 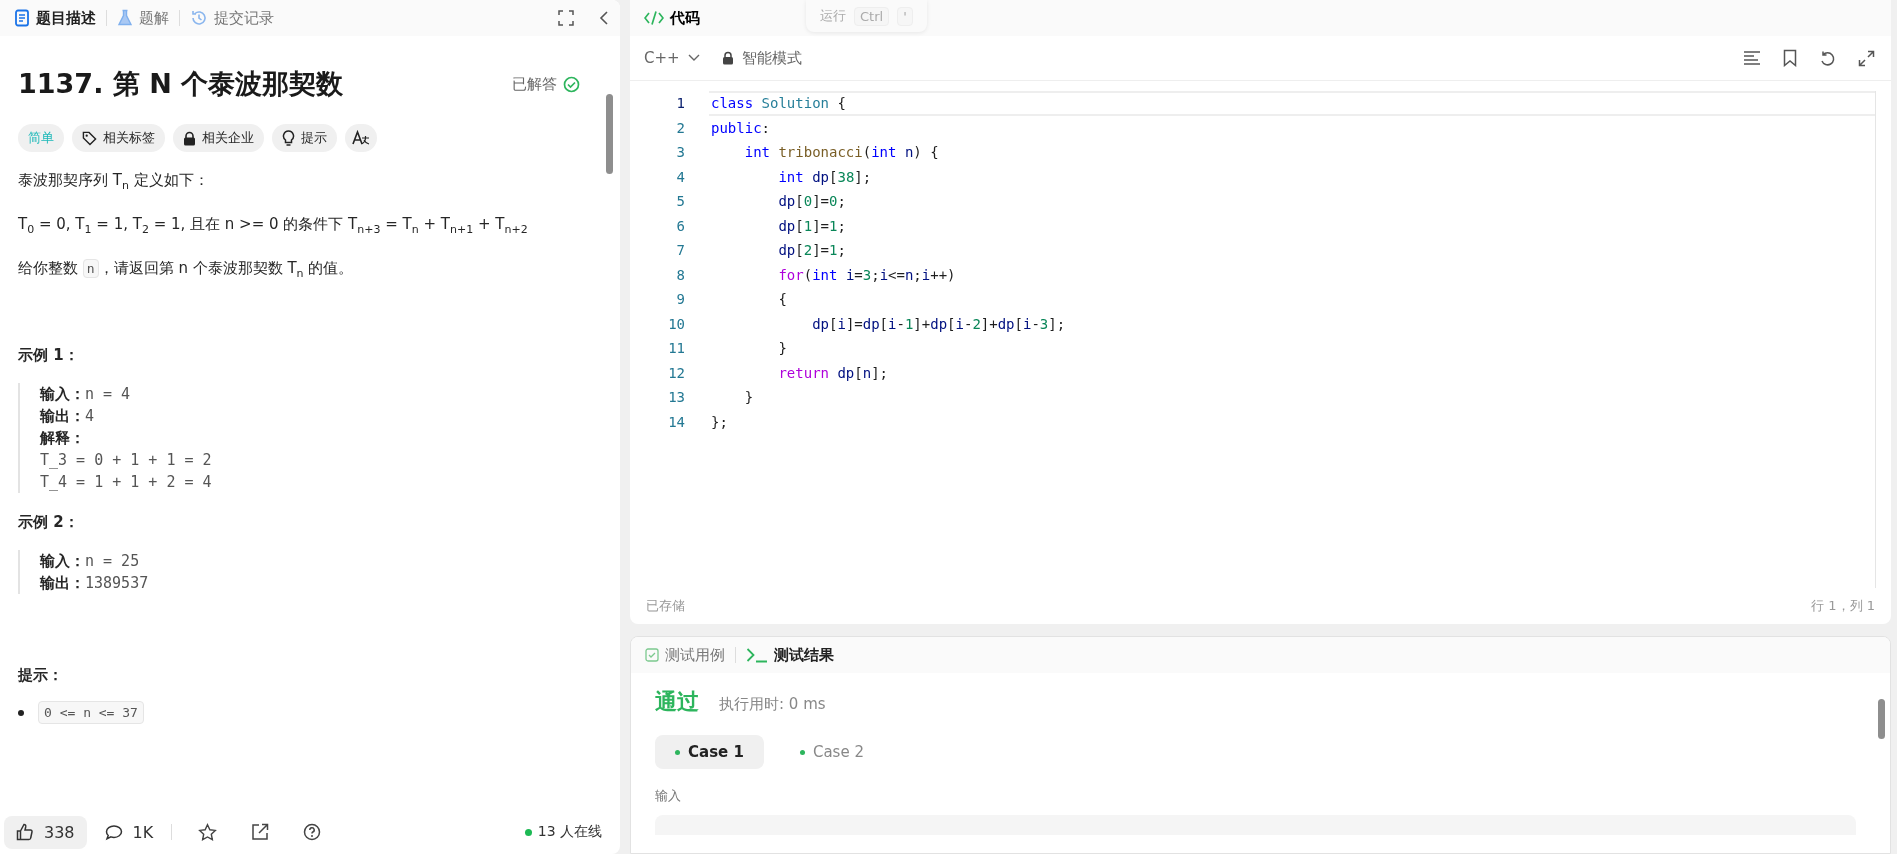 I want to click on undo-icon, so click(x=1827, y=58).